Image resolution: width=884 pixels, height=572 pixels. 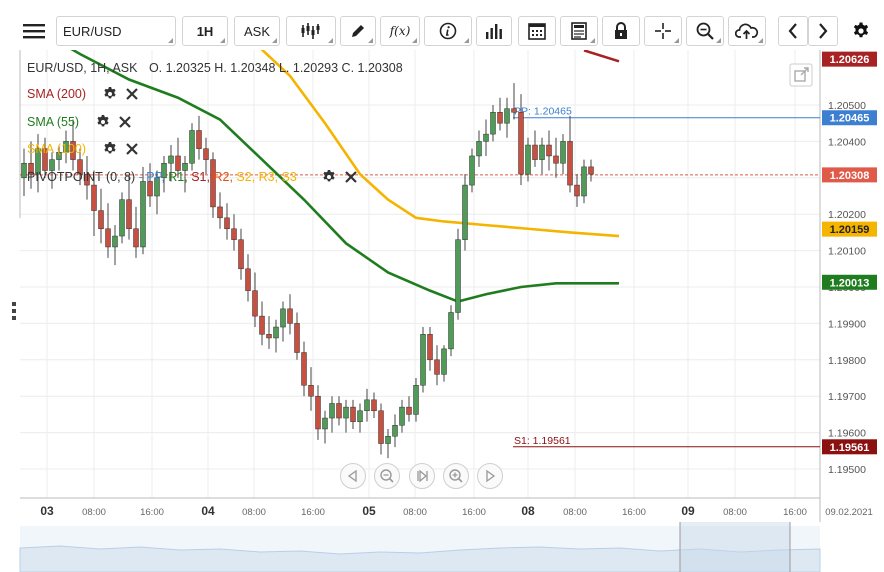 What do you see at coordinates (103, 121) in the screenshot?
I see `sma55-settings-icon` at bounding box center [103, 121].